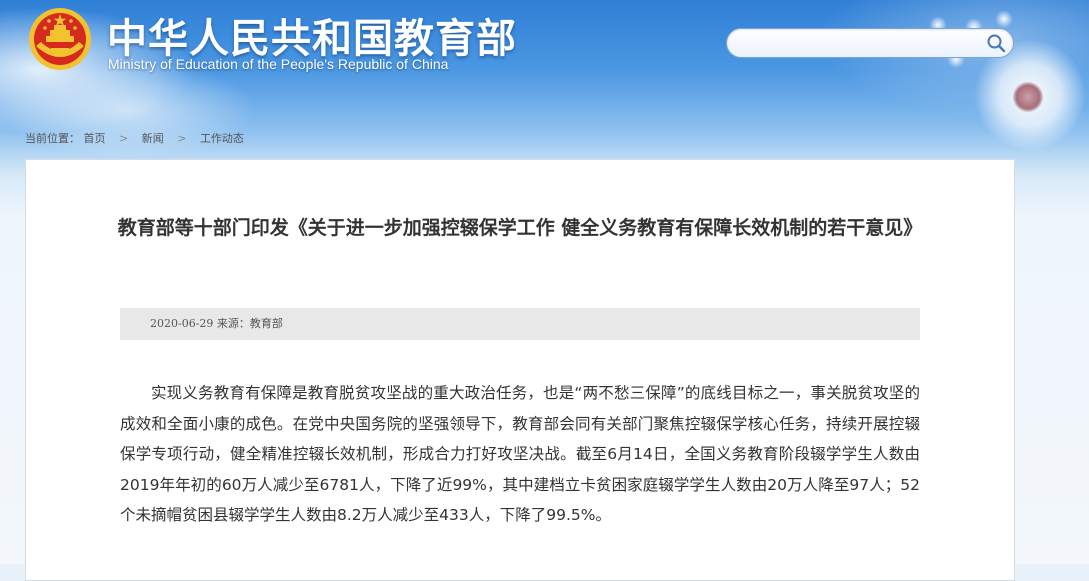  Describe the element at coordinates (233, 323) in the screenshot. I see `article-source-label: 来源：` at that location.